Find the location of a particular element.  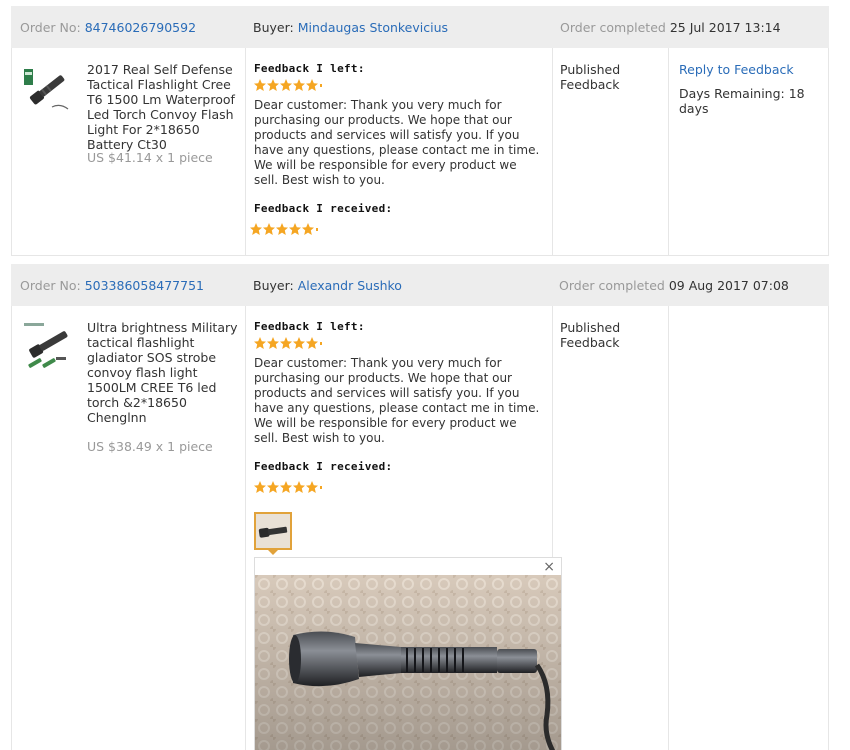

close-icon: × is located at coordinates (549, 567).